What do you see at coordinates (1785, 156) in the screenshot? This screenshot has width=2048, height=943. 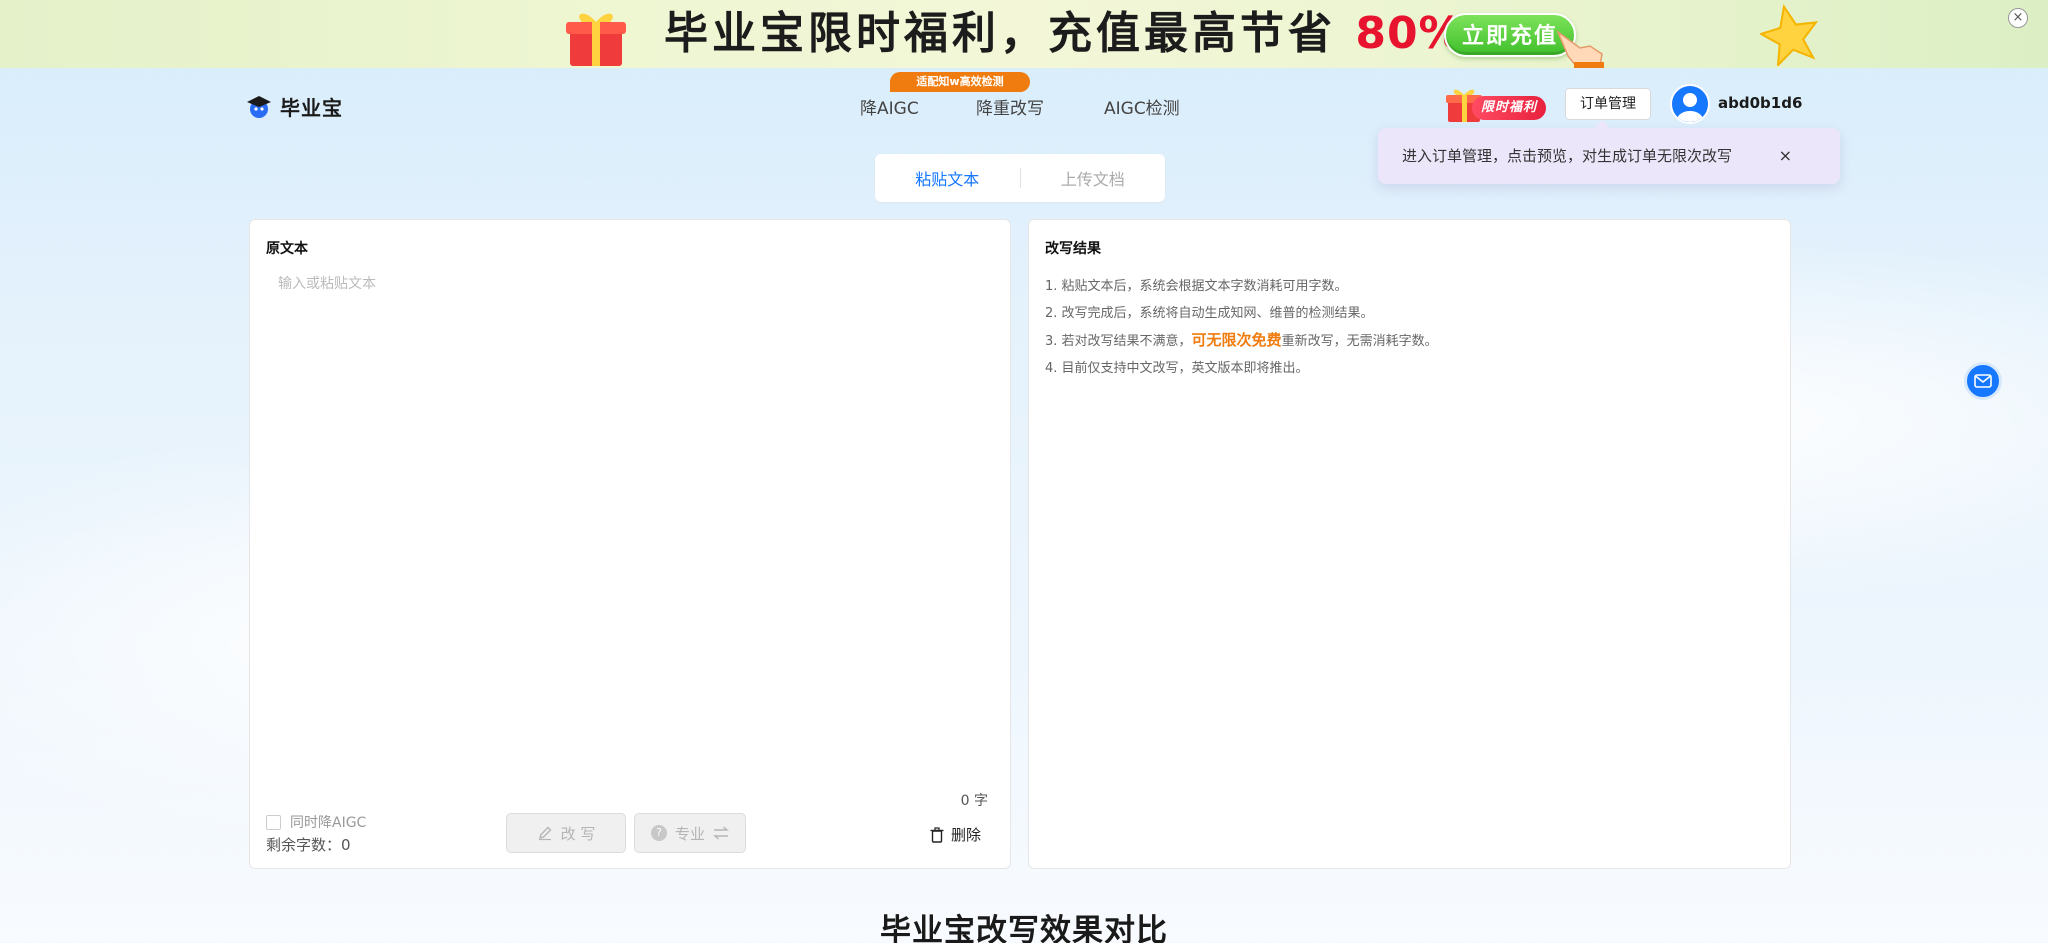 I see `tooltip-close-icon: ×` at bounding box center [1785, 156].